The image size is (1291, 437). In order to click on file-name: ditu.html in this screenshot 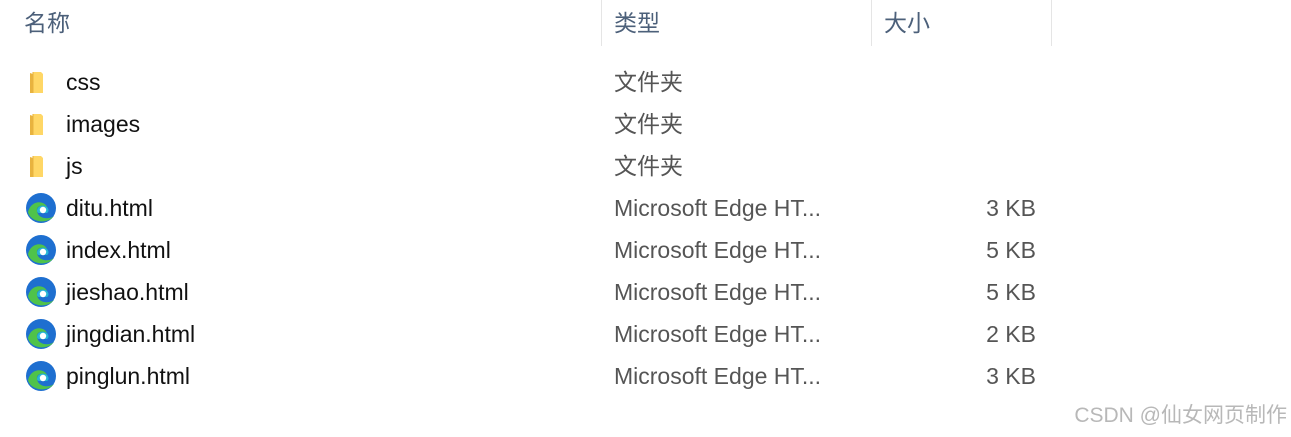, I will do `click(109, 208)`.